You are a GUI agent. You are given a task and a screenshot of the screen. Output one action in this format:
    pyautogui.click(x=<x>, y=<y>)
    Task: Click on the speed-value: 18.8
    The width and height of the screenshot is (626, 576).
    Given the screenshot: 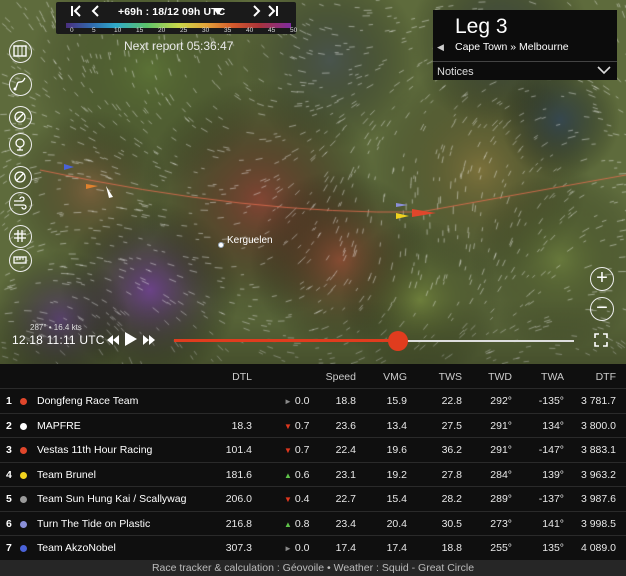 What is the action you would take?
    pyautogui.click(x=345, y=401)
    